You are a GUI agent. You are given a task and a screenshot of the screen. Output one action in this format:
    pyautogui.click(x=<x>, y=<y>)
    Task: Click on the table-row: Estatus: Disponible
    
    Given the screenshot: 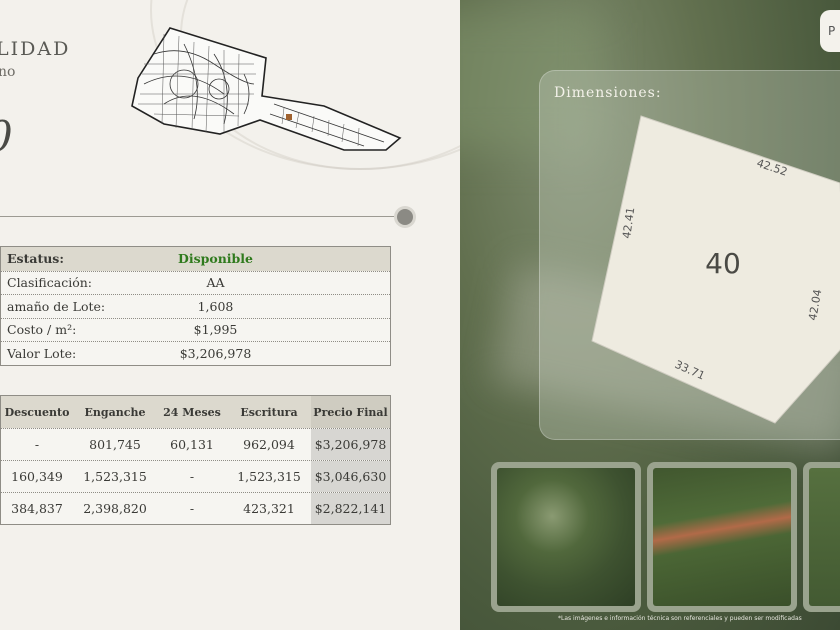 What is the action you would take?
    pyautogui.click(x=195, y=259)
    